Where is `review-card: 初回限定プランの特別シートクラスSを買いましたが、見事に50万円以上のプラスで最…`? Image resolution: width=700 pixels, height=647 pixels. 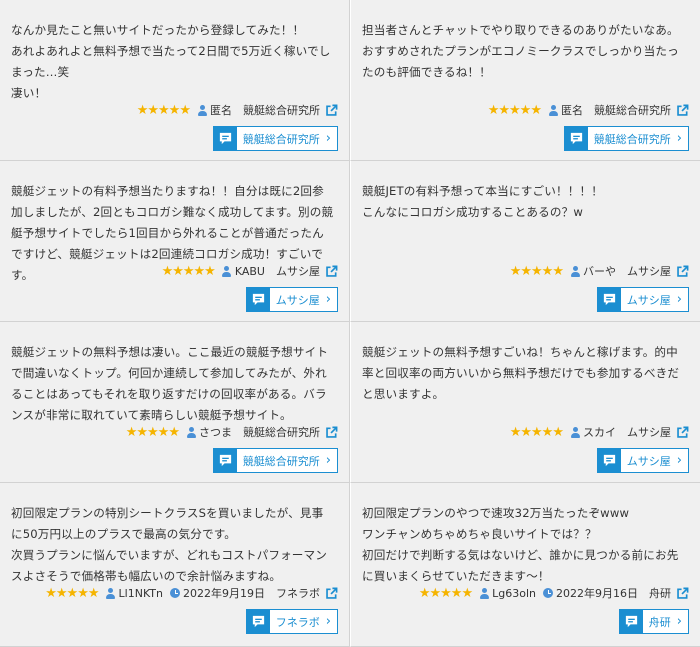
review-card: 初回限定プランの特別シートクラスSを買いましたが、見事に50万円以上のプラスで最… is located at coordinates (175, 565).